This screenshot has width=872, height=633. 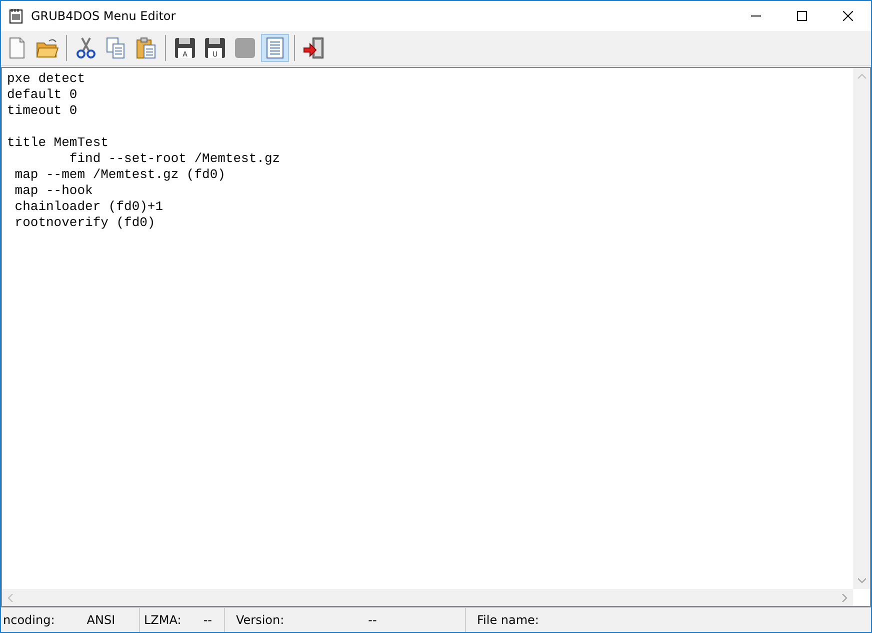 What do you see at coordinates (802, 16) in the screenshot?
I see `maximize-icon` at bounding box center [802, 16].